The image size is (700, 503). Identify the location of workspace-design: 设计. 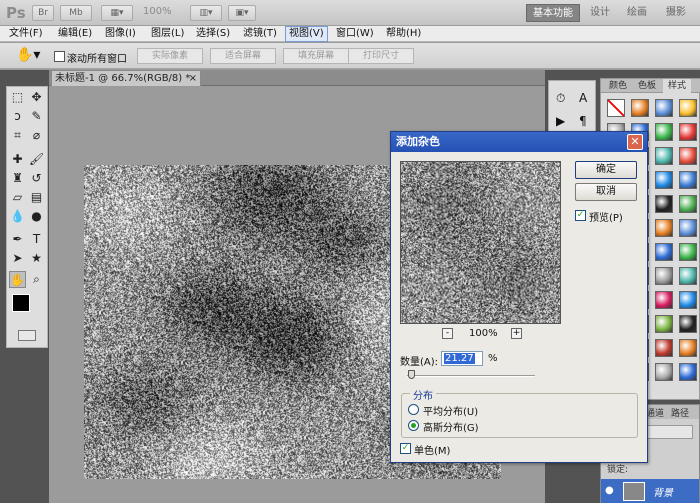
(600, 13).